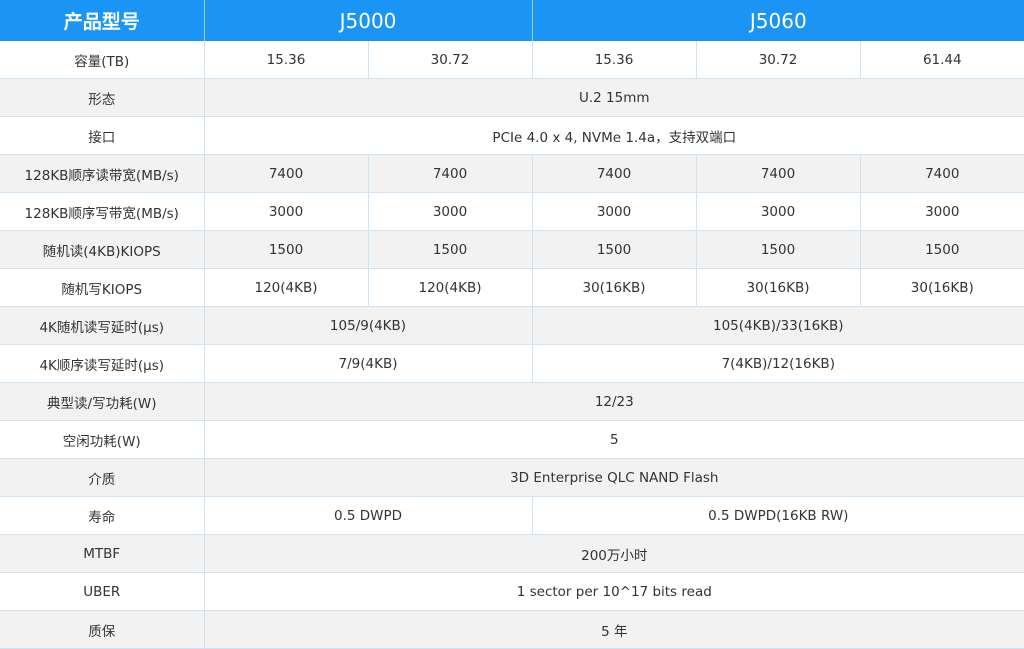 This screenshot has width=1024, height=649. I want to click on row-label: 随机写KIOPS, so click(102, 287).